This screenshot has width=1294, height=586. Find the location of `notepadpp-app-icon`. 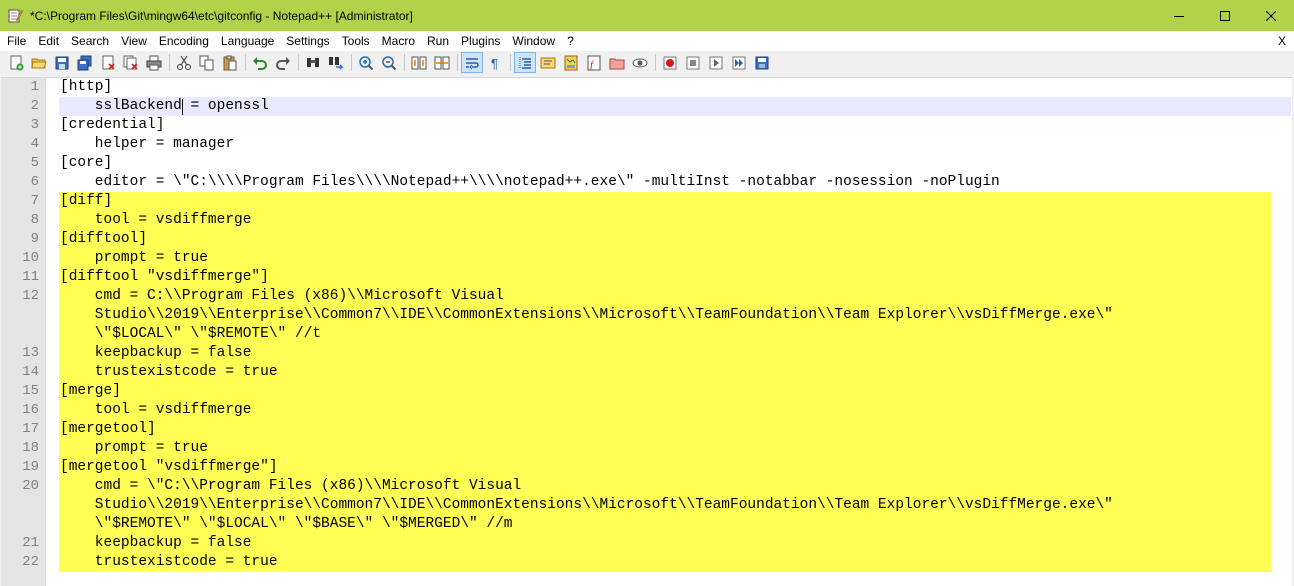

notepadpp-app-icon is located at coordinates (15, 16).